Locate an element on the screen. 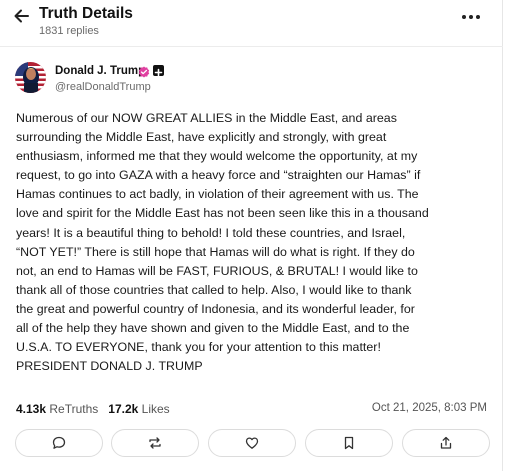  reply-button is located at coordinates (59, 443).